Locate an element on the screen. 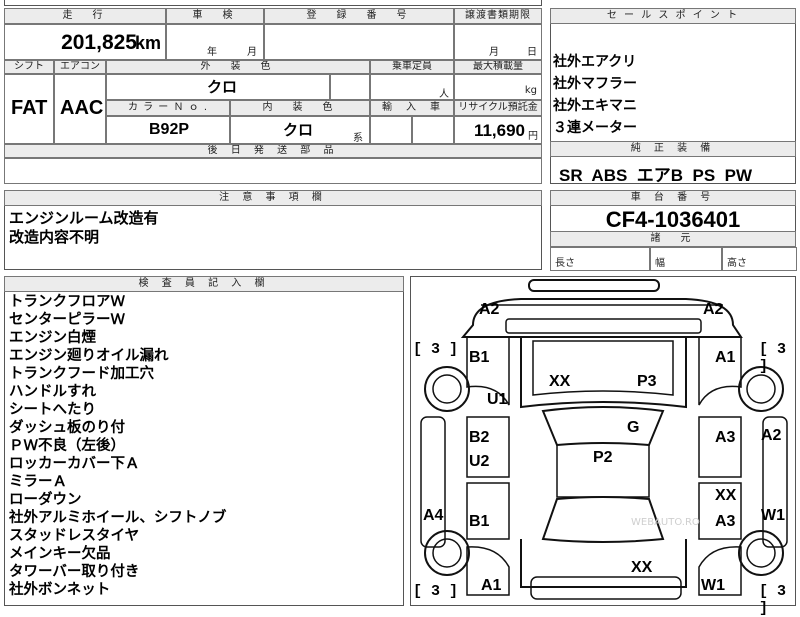  tire-left-front-inner is located at coordinates (447, 389).